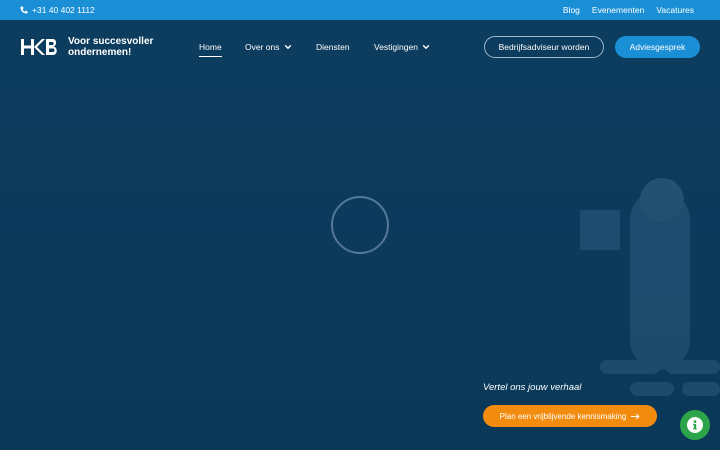 The width and height of the screenshot is (720, 450). Describe the element at coordinates (544, 47) in the screenshot. I see `become-advisor-button: Bedrijfsadviseur worden` at that location.